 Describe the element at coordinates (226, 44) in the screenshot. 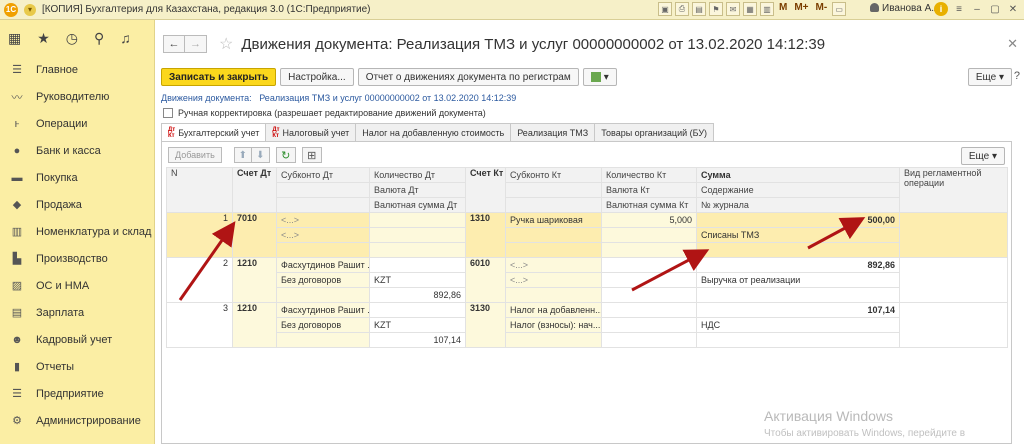

I see `favorite-star-icon: ☆` at that location.